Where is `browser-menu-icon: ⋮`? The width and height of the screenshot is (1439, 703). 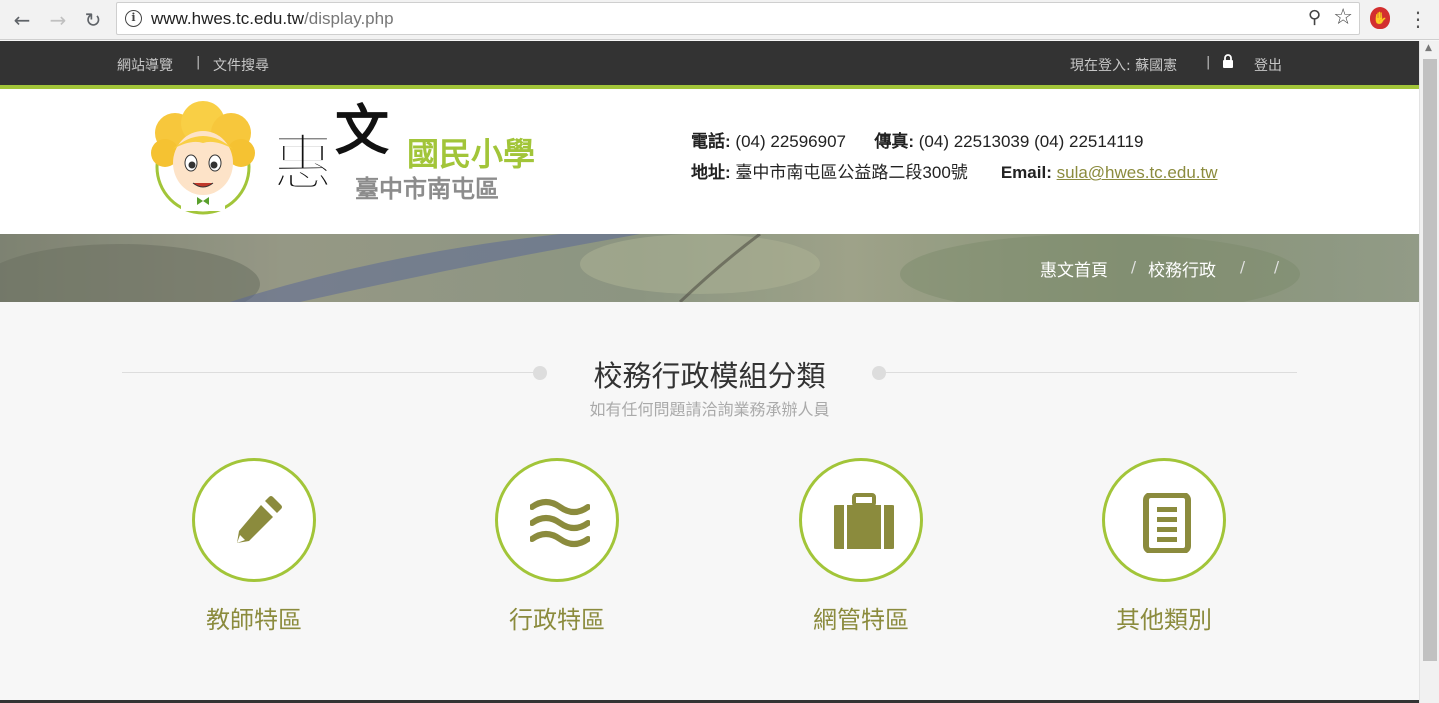 browser-menu-icon: ⋮ is located at coordinates (1418, 19).